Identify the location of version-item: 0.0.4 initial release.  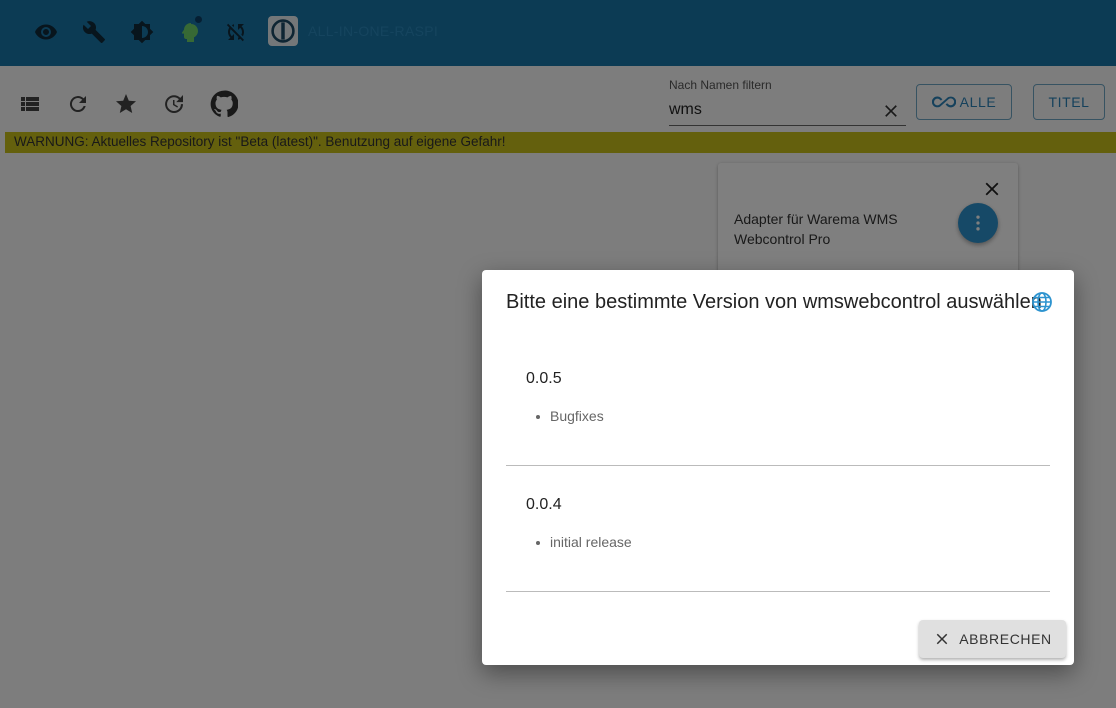
(778, 529).